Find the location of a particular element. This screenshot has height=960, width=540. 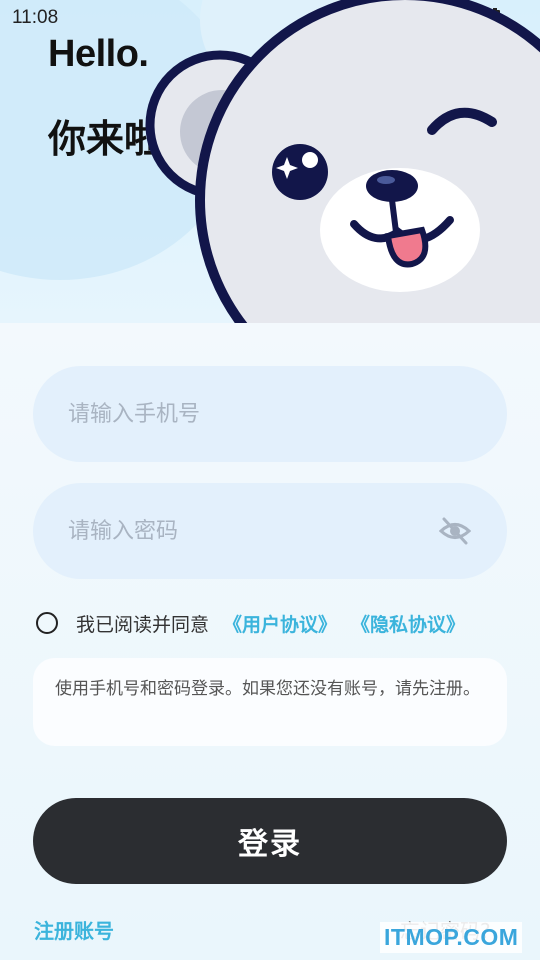

agreement-row: 我已阅读并同意 《用户协议》 《隐私协议》 is located at coordinates (250, 623).